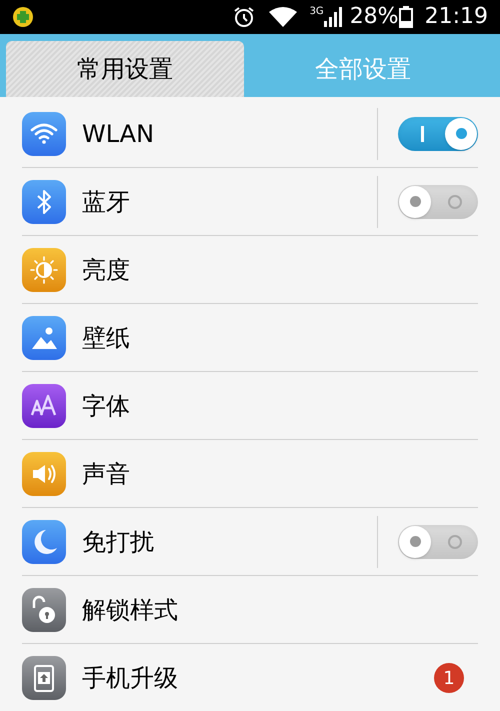  I want to click on row-label: 字体, so click(106, 406).